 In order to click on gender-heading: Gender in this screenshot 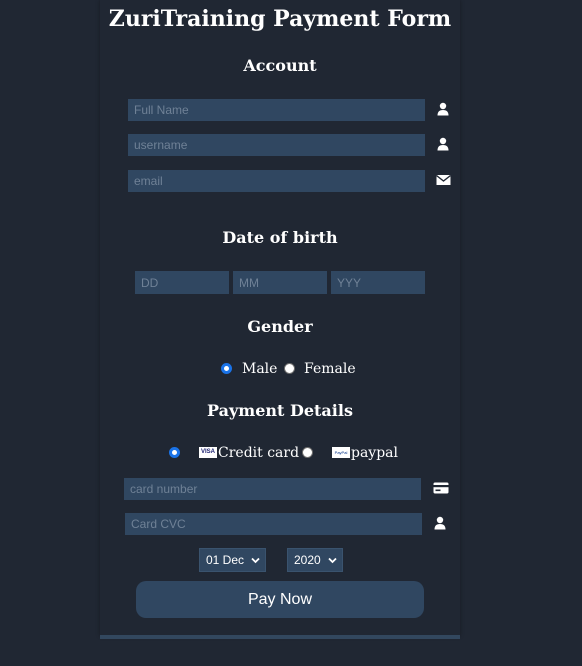, I will do `click(280, 326)`.